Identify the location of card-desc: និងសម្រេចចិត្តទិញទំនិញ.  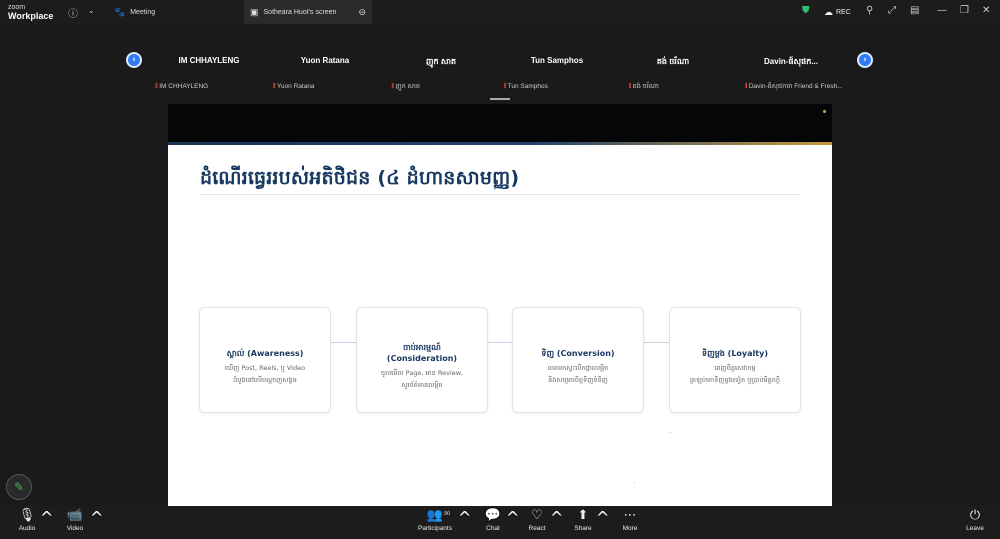
(578, 380).